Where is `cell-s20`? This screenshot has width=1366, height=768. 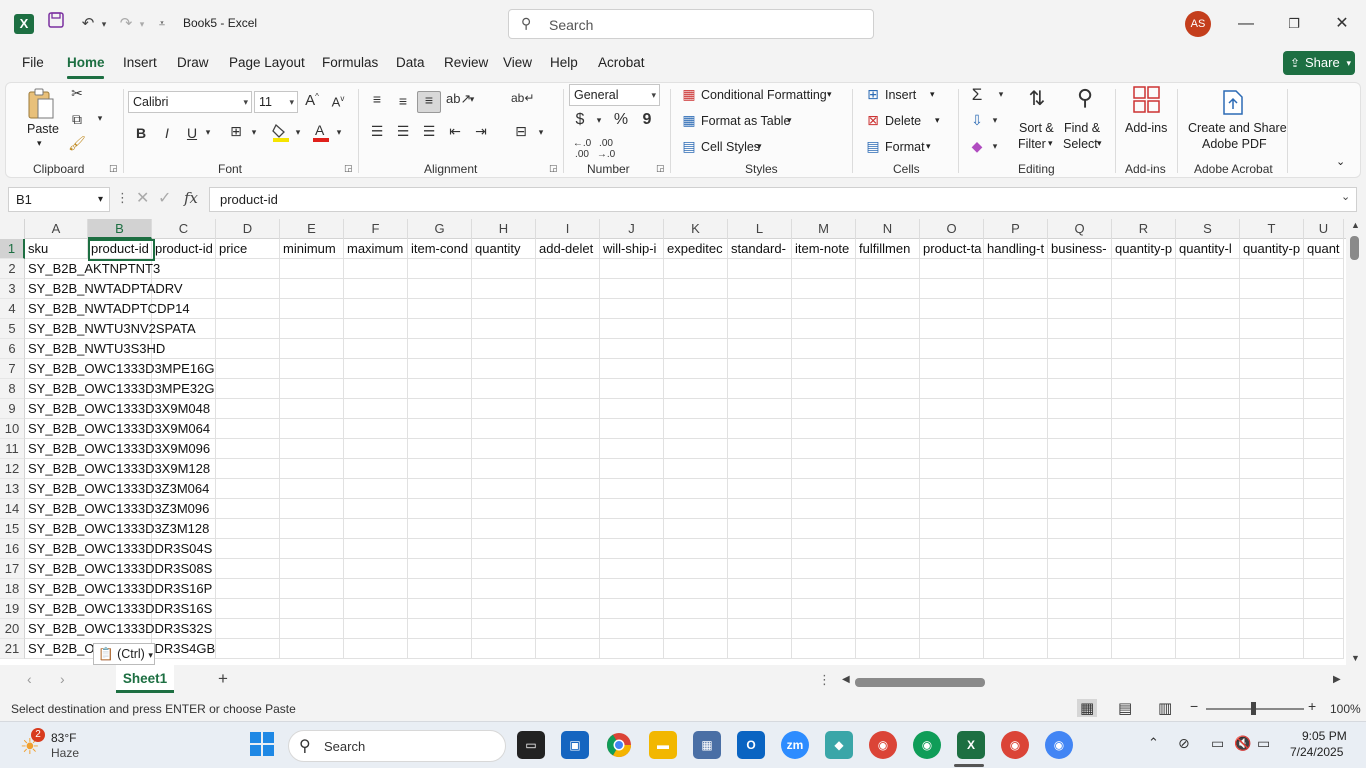 cell-s20 is located at coordinates (1208, 629).